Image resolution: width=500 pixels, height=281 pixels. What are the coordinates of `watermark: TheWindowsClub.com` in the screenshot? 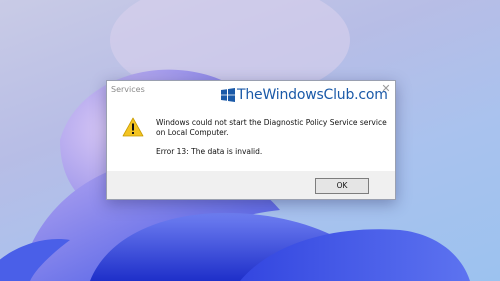 It's located at (304, 95).